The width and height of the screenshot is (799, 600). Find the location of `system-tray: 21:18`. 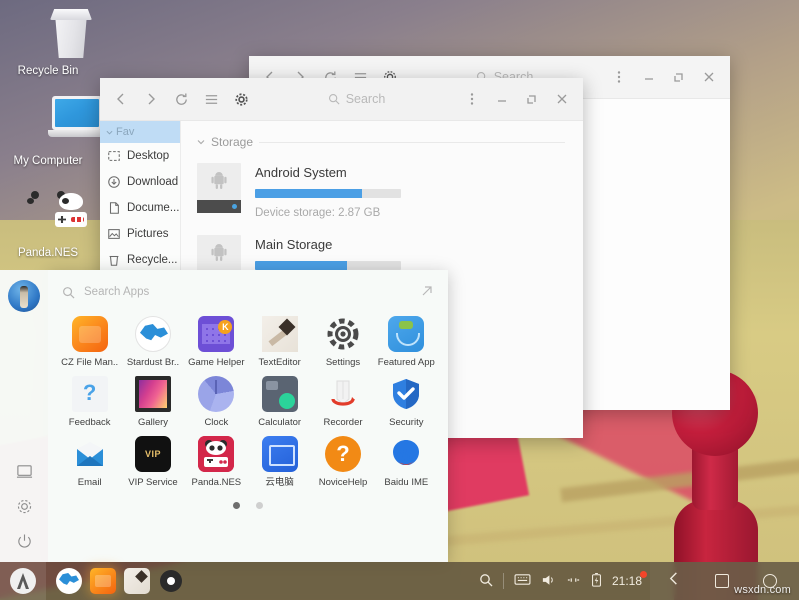

system-tray: 21:18 is located at coordinates (564, 580).